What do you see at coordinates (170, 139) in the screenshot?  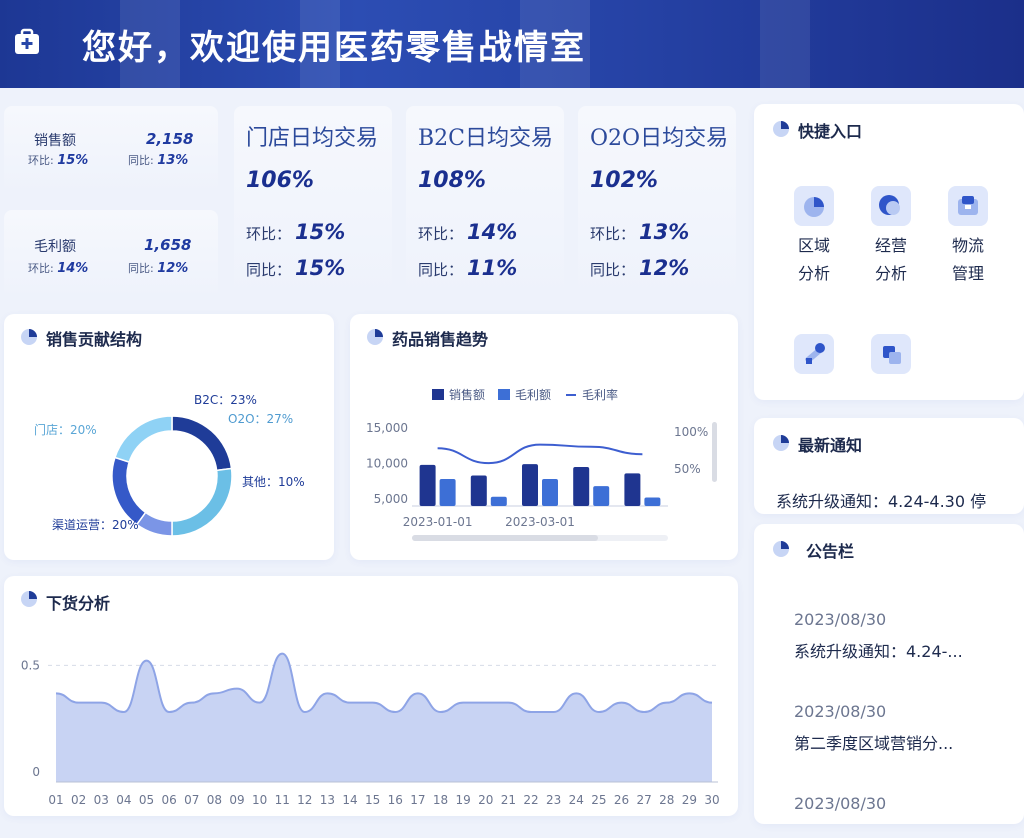 I see `kpi-sales-value: 2,158` at bounding box center [170, 139].